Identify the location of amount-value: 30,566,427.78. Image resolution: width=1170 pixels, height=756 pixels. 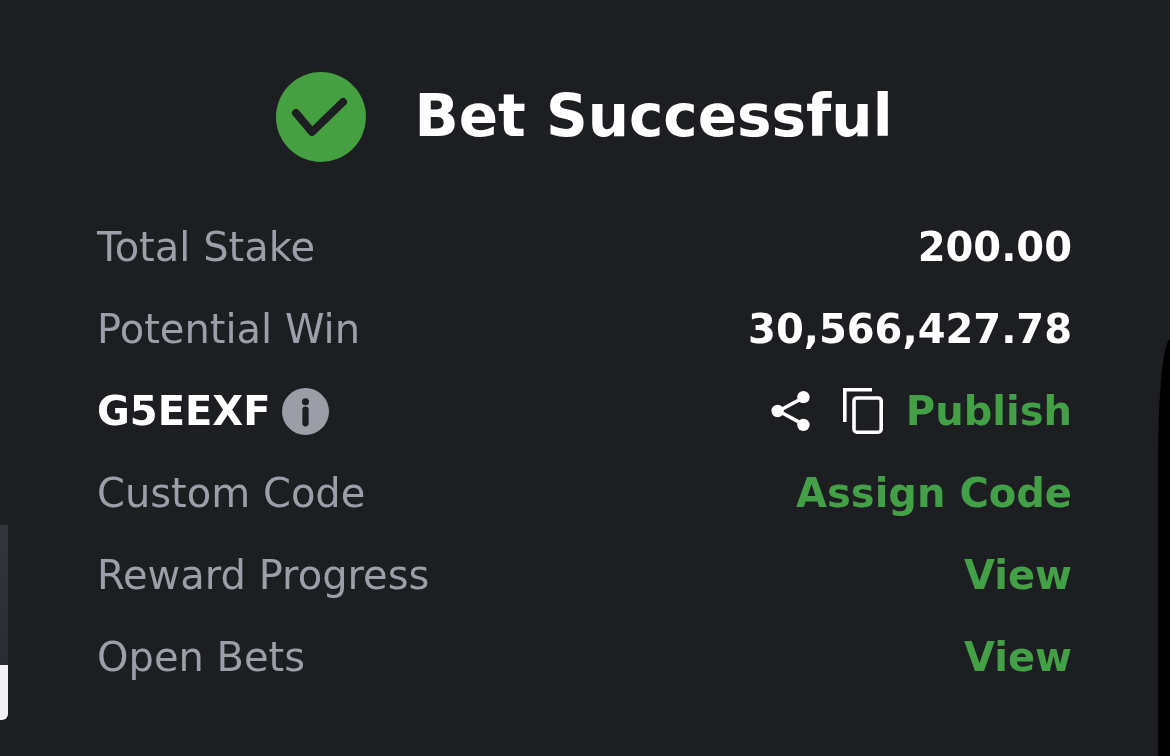
(910, 329).